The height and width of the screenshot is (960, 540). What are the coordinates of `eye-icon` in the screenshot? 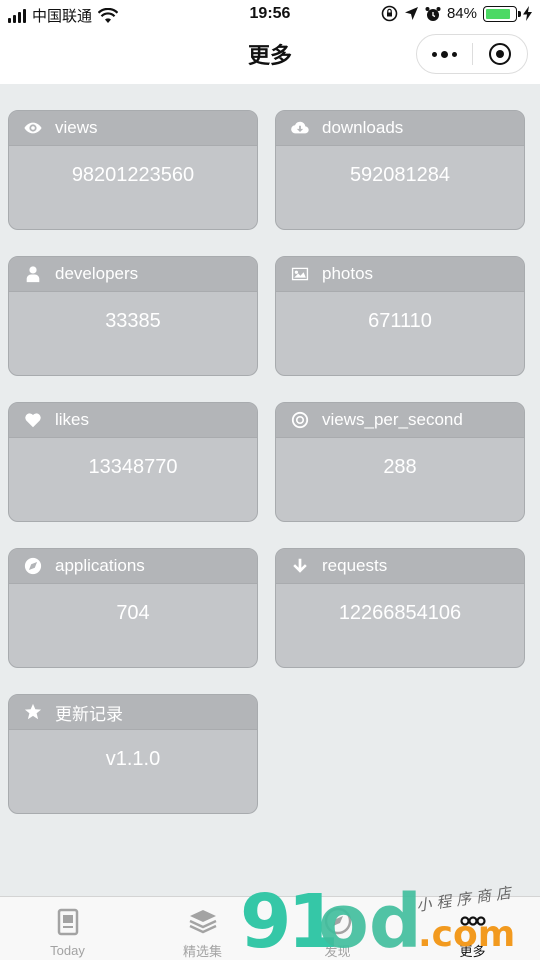 It's located at (33, 128).